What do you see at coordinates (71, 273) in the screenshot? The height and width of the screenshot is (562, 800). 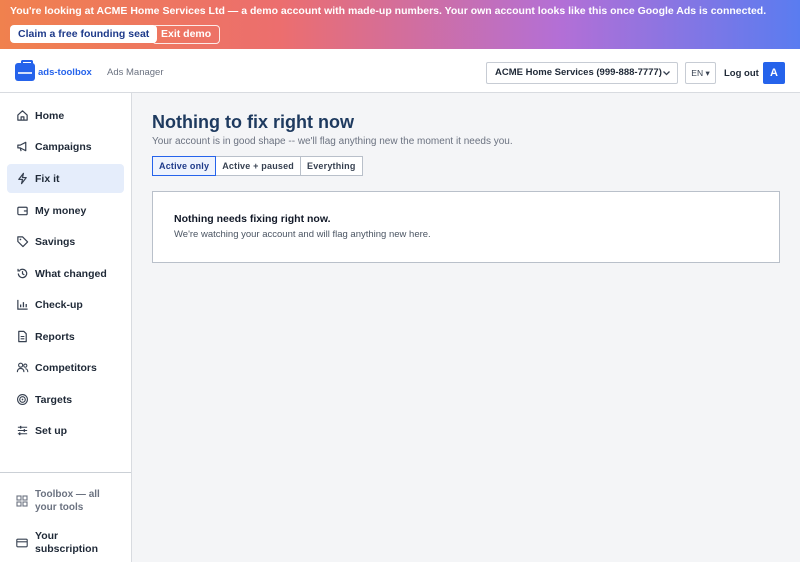 I see `sidebar-item-label: What changed` at bounding box center [71, 273].